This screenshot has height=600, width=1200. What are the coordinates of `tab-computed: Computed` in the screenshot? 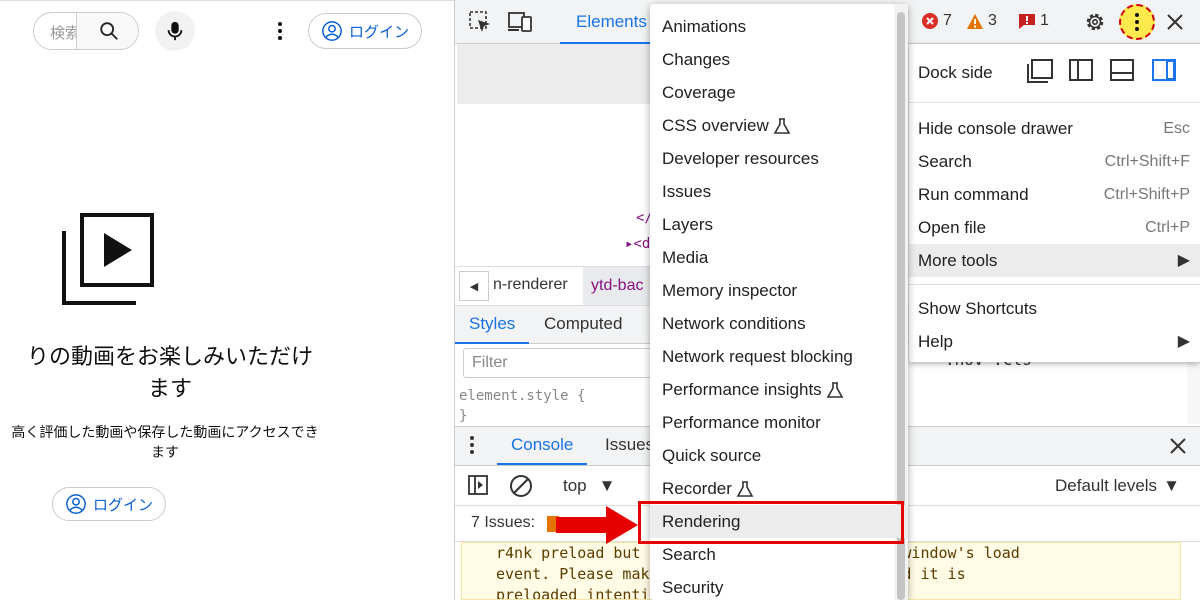 It's located at (583, 325).